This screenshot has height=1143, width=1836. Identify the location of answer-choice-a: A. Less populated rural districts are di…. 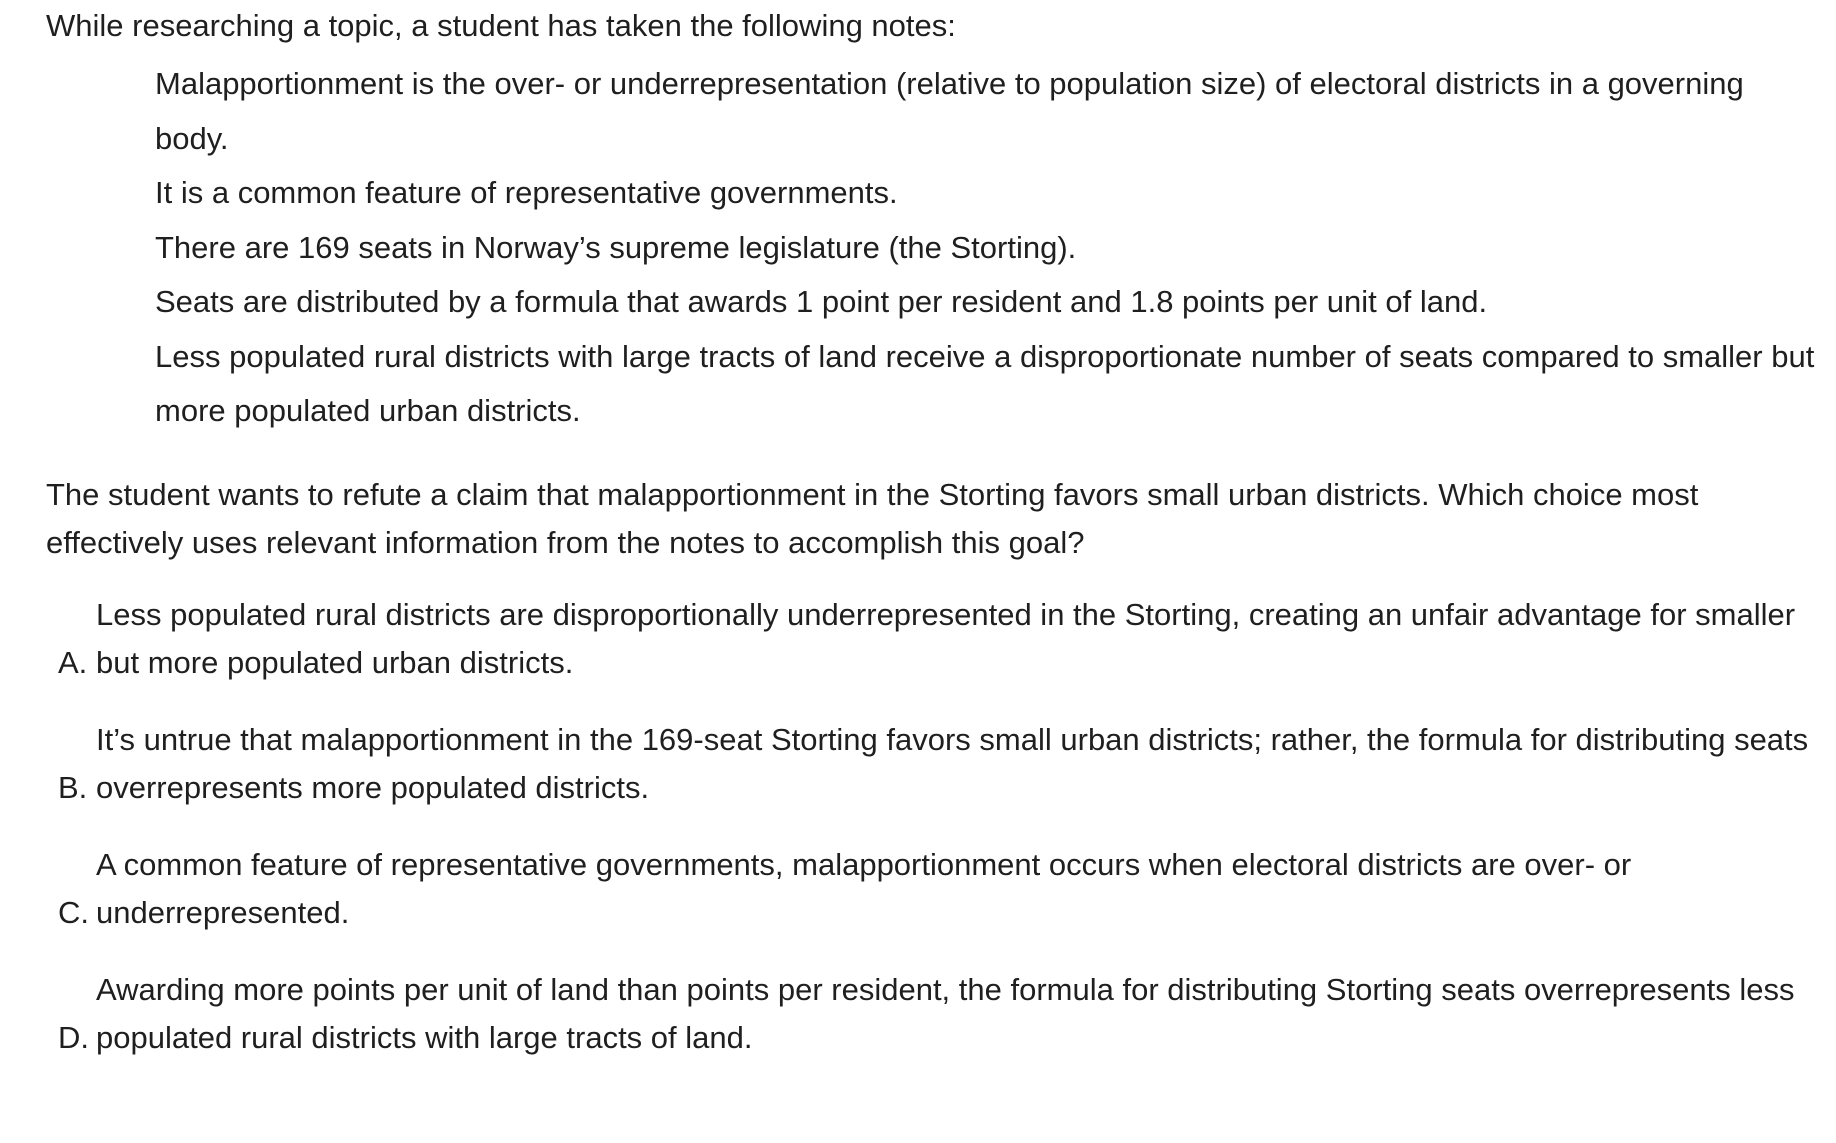
(943, 638).